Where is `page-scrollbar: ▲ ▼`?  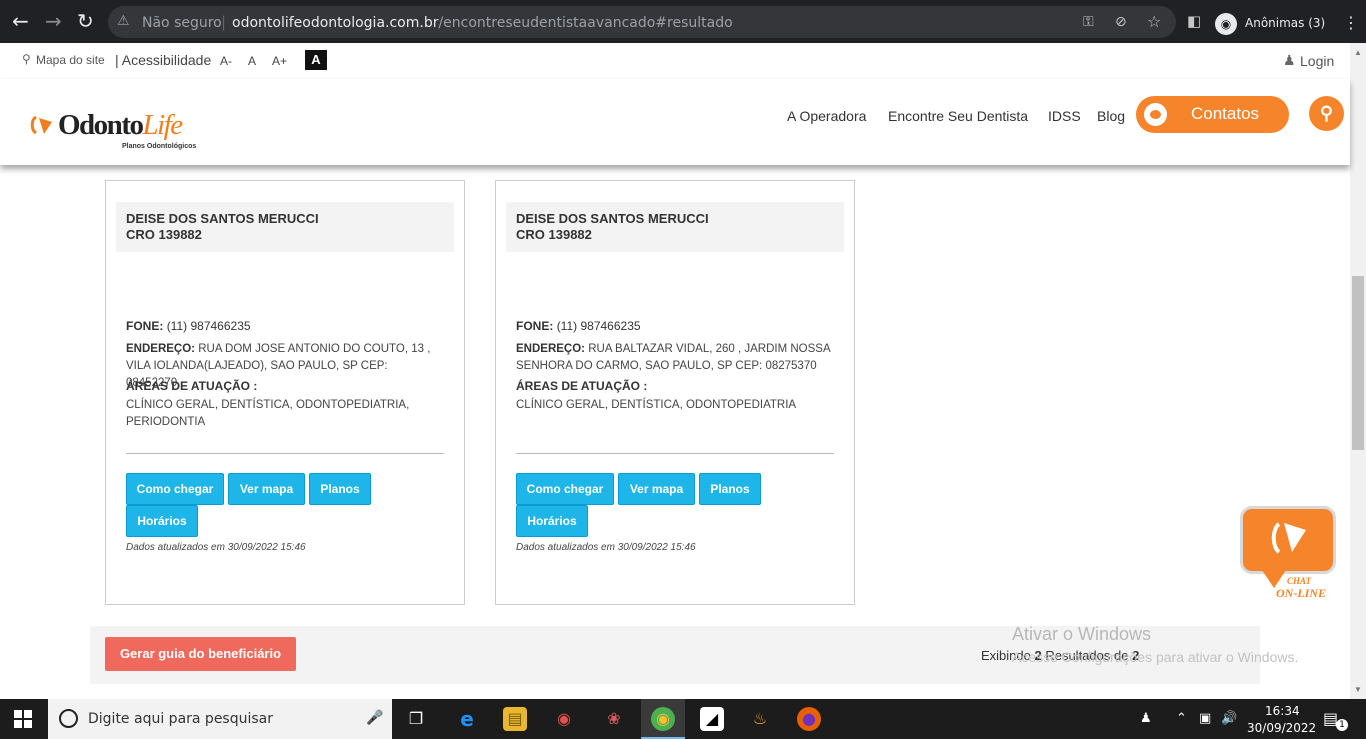 page-scrollbar: ▲ ▼ is located at coordinates (1358, 371).